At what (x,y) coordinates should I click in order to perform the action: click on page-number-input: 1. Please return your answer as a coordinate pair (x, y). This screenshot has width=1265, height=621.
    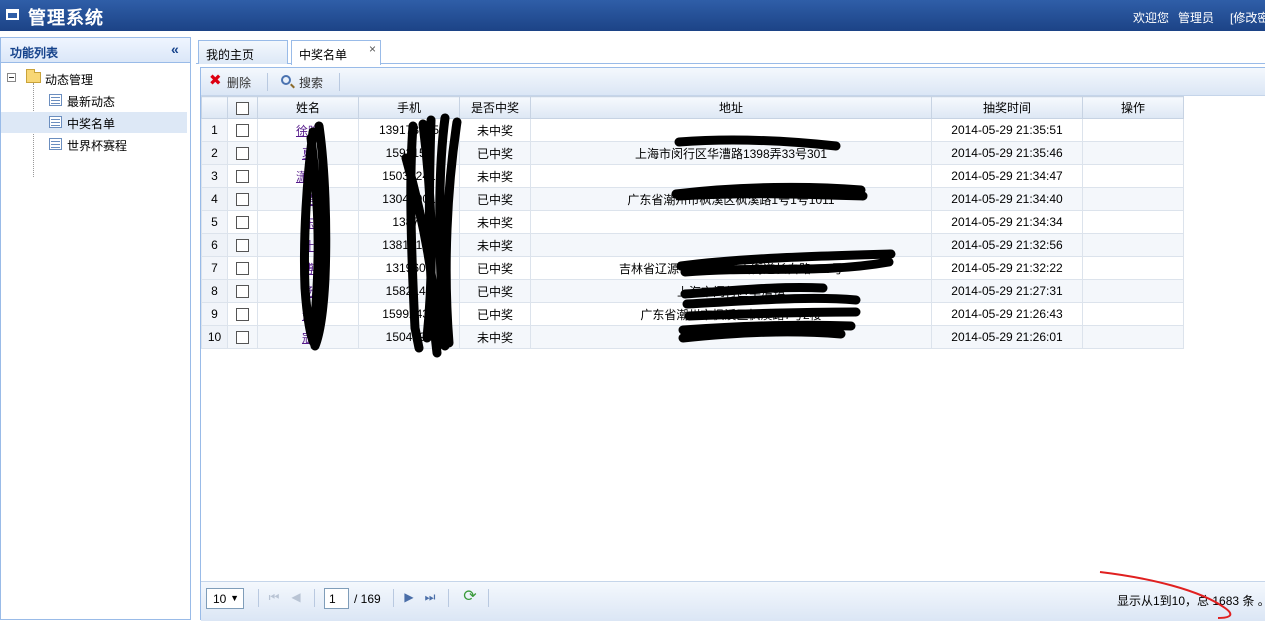
    Looking at the image, I should click on (336, 598).